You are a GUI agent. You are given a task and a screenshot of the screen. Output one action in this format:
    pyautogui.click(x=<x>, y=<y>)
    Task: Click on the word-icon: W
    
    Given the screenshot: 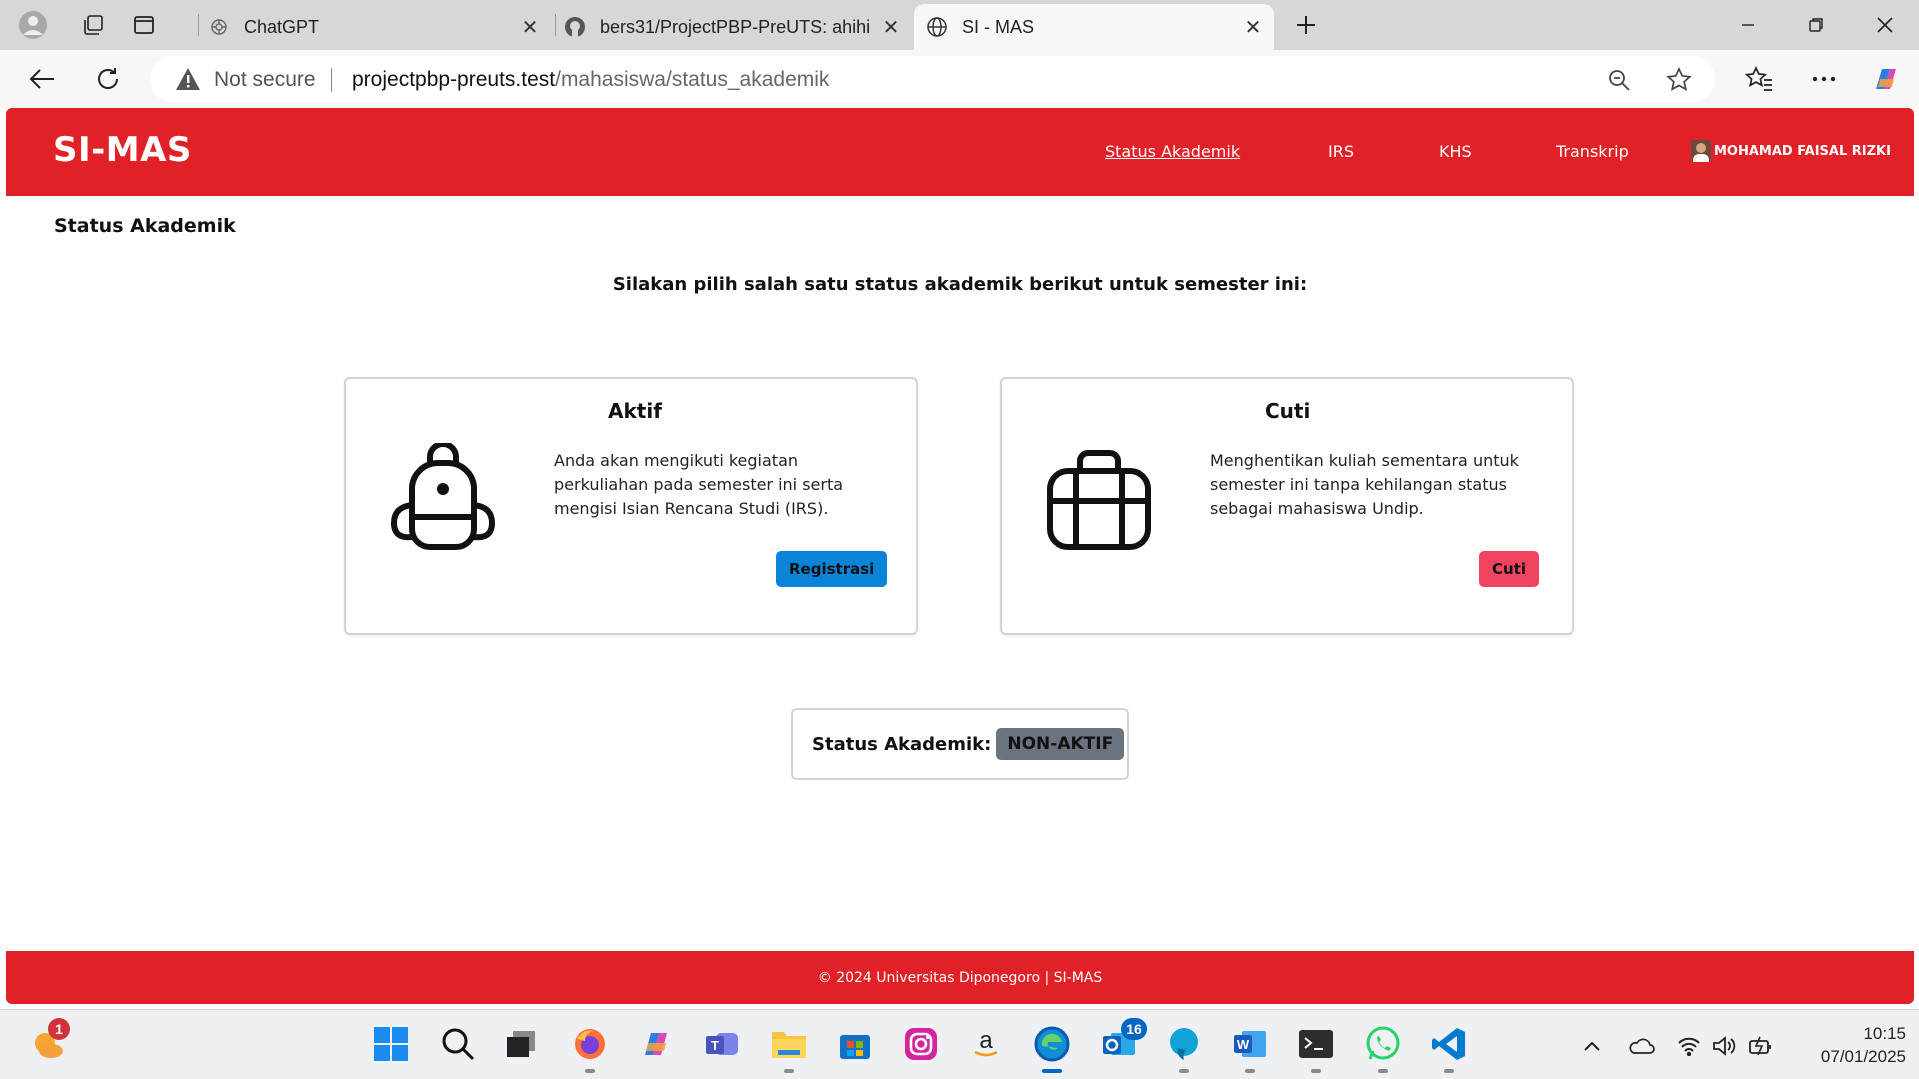 What is the action you would take?
    pyautogui.click(x=1250, y=1048)
    